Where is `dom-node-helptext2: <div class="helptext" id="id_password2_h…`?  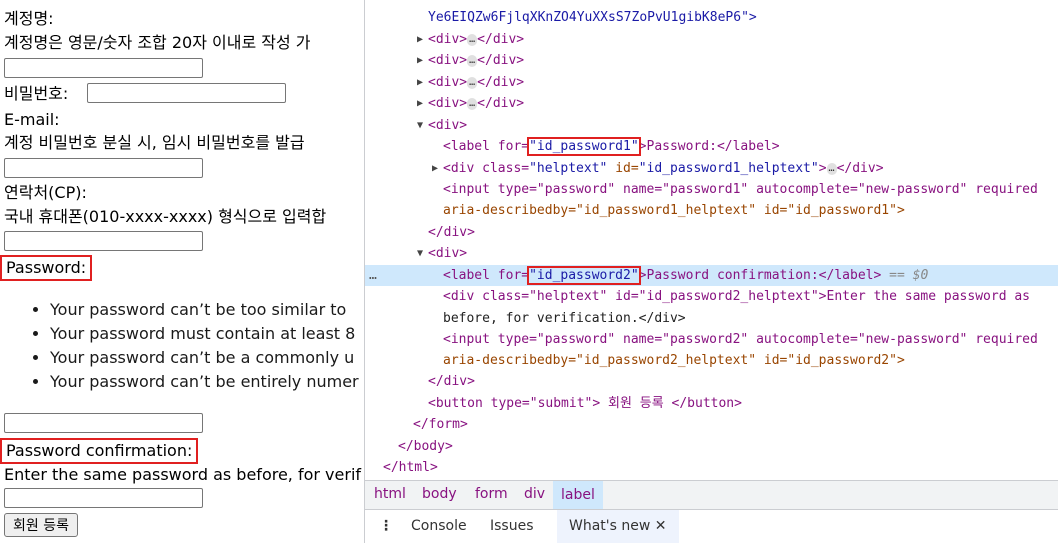
dom-node-helptext2: <div class="helptext" id="id_password2_h… is located at coordinates (711, 296).